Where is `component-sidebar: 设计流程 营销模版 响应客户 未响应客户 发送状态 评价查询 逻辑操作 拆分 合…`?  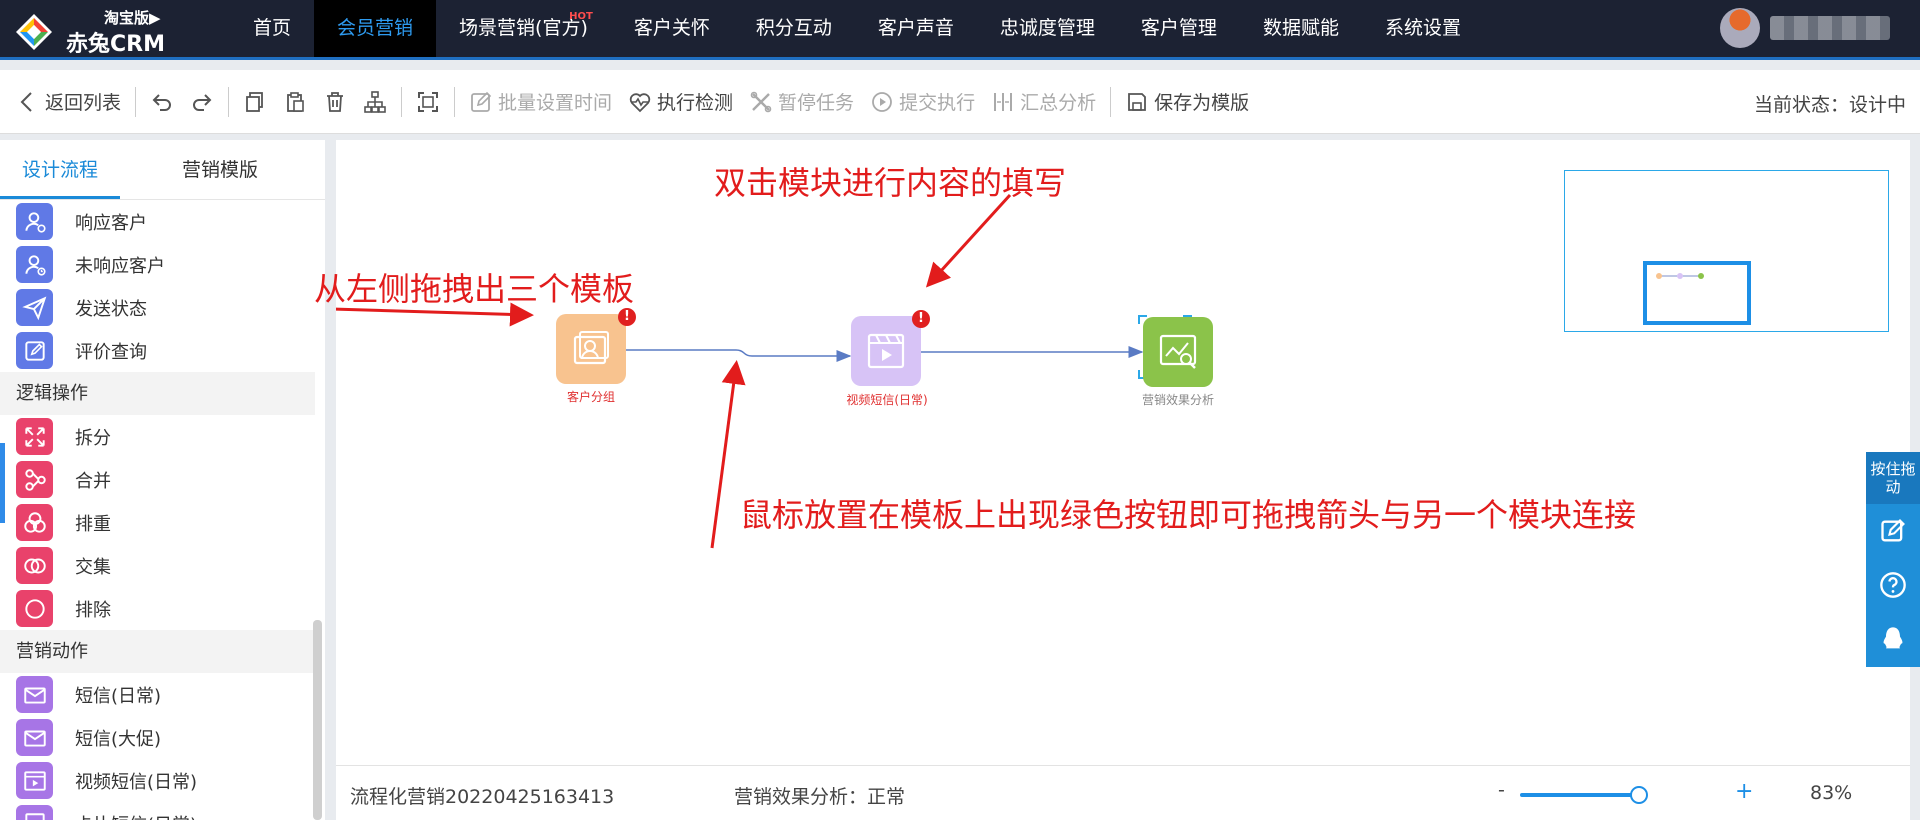
component-sidebar: 设计流程 营销模版 响应客户 未响应客户 发送状态 评价查询 逻辑操作 拆分 合… is located at coordinates (162, 480).